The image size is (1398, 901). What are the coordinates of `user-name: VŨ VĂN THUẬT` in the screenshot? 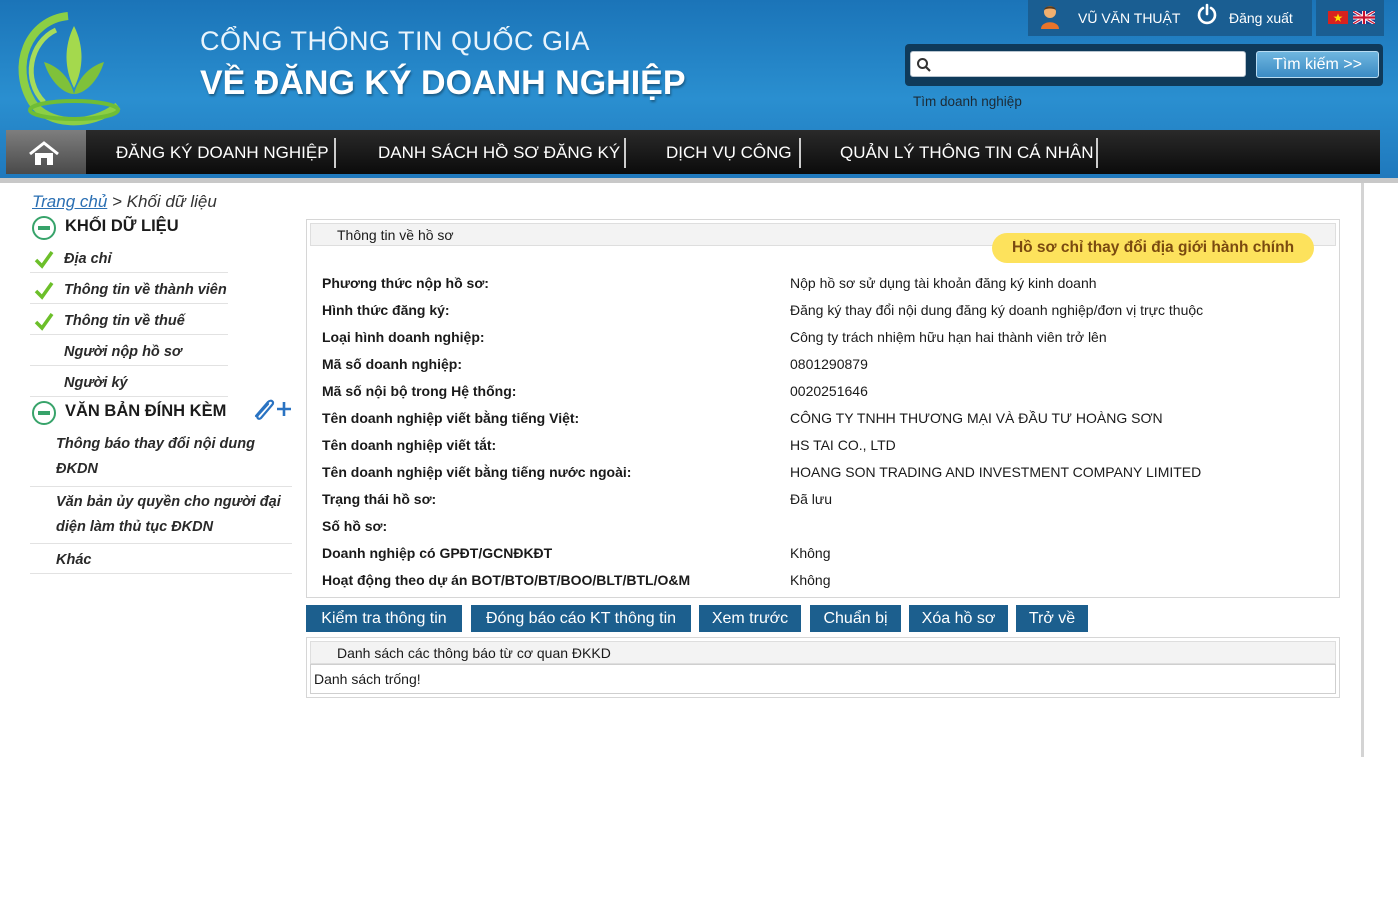 It's located at (1129, 18).